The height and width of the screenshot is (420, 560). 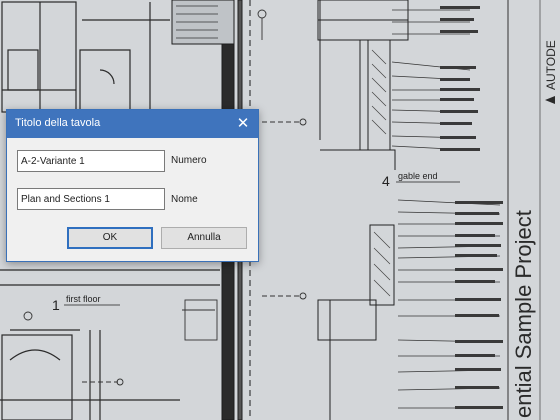 I want to click on dialog-titlebar: Titolo della tavola ✕, so click(x=132, y=124).